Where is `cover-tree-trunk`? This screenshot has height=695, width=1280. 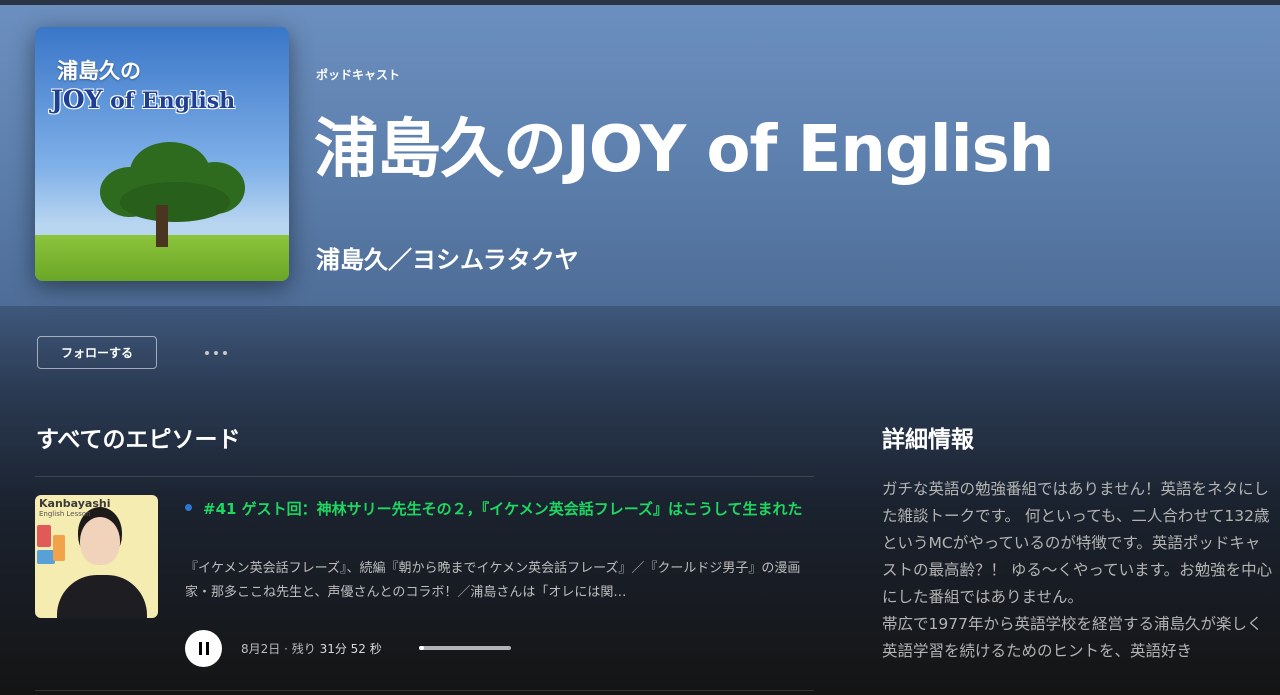 cover-tree-trunk is located at coordinates (162, 226).